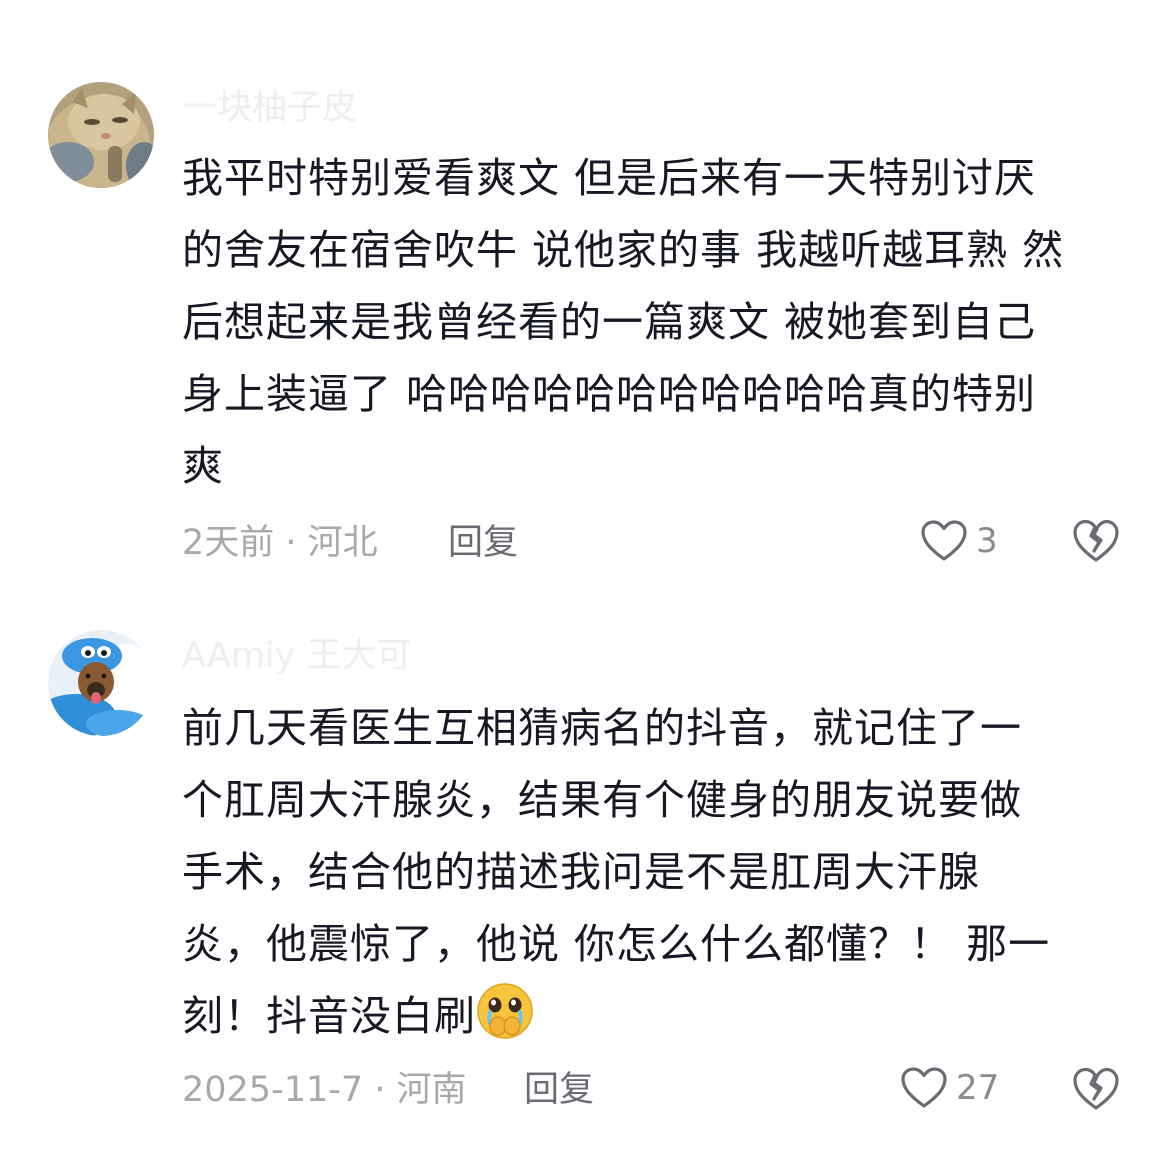  I want to click on cat-avatar-icon, so click(101, 135).